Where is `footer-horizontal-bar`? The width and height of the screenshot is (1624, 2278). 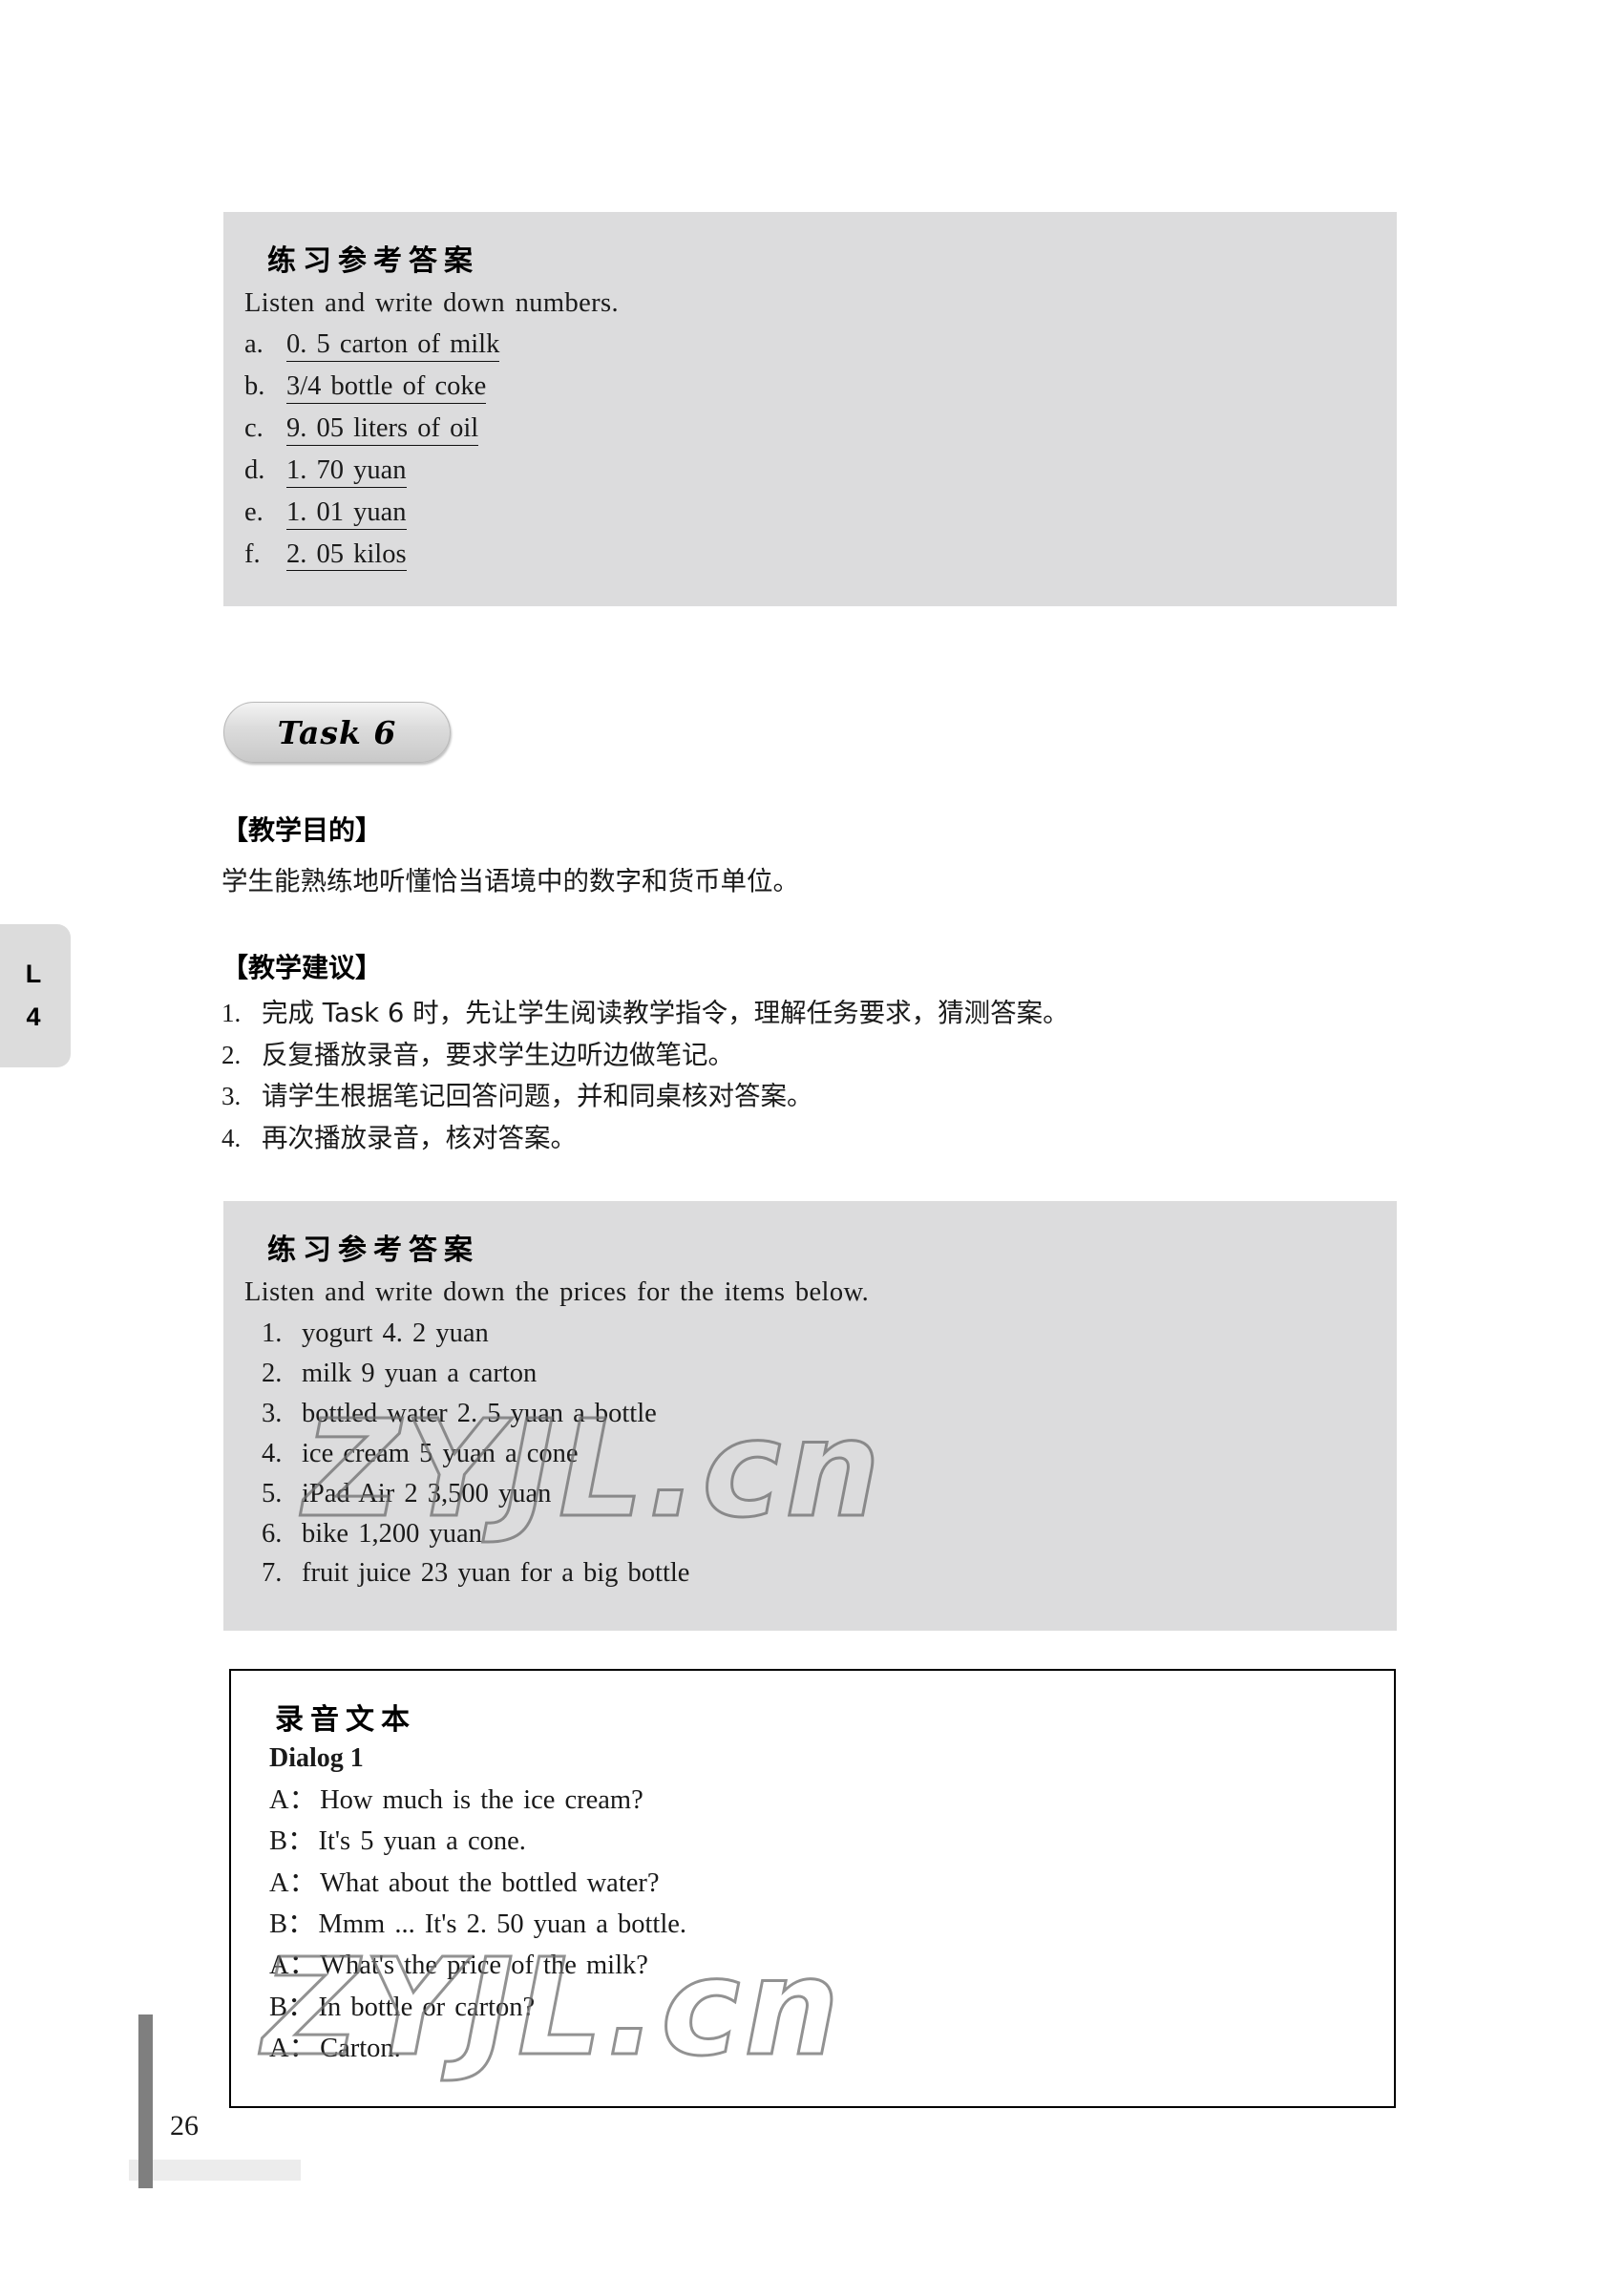 footer-horizontal-bar is located at coordinates (215, 2170).